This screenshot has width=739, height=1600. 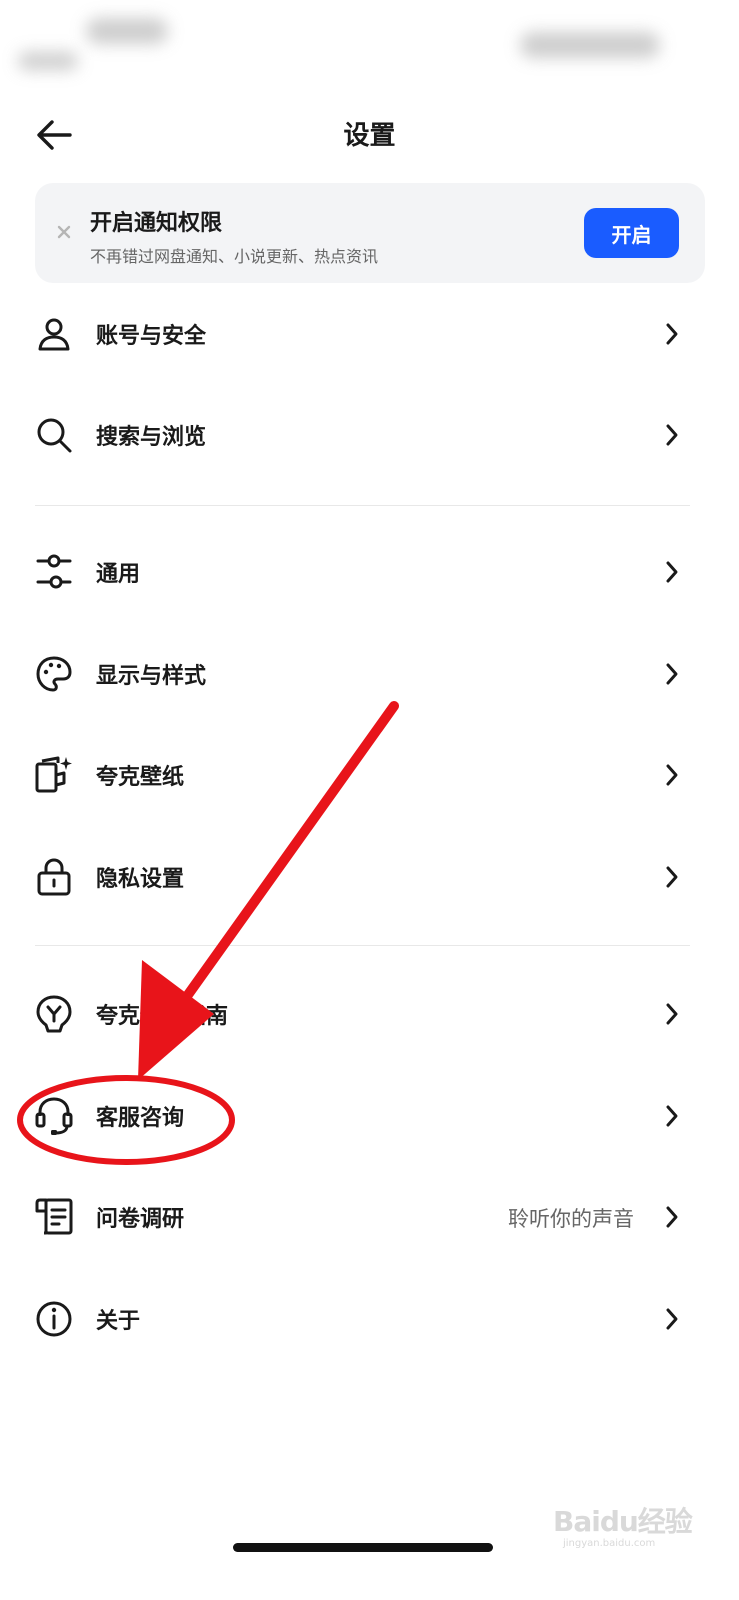 What do you see at coordinates (54, 674) in the screenshot?
I see `palette-icon` at bounding box center [54, 674].